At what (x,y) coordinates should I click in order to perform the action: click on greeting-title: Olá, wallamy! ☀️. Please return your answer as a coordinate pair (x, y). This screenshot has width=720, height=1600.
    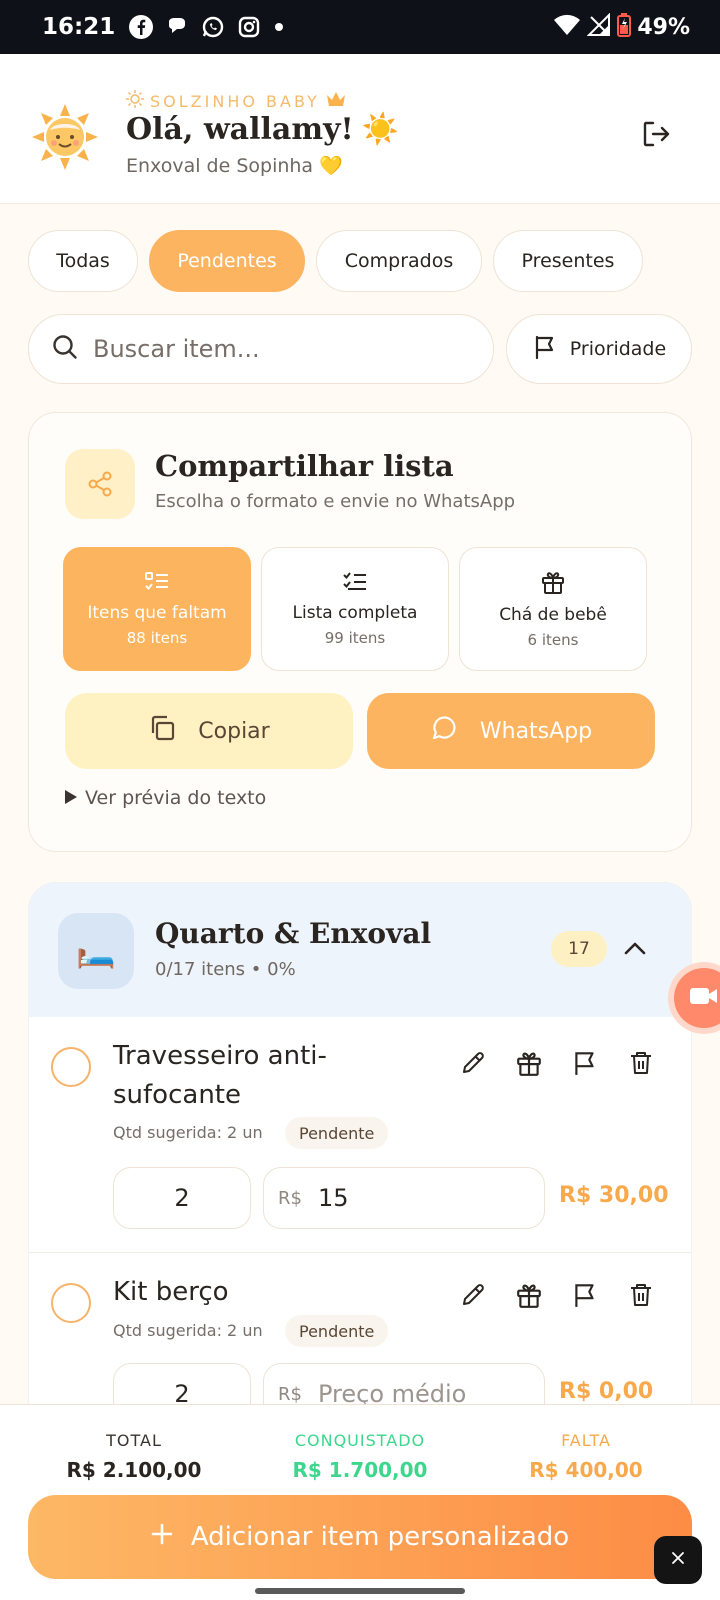
    Looking at the image, I should click on (262, 129).